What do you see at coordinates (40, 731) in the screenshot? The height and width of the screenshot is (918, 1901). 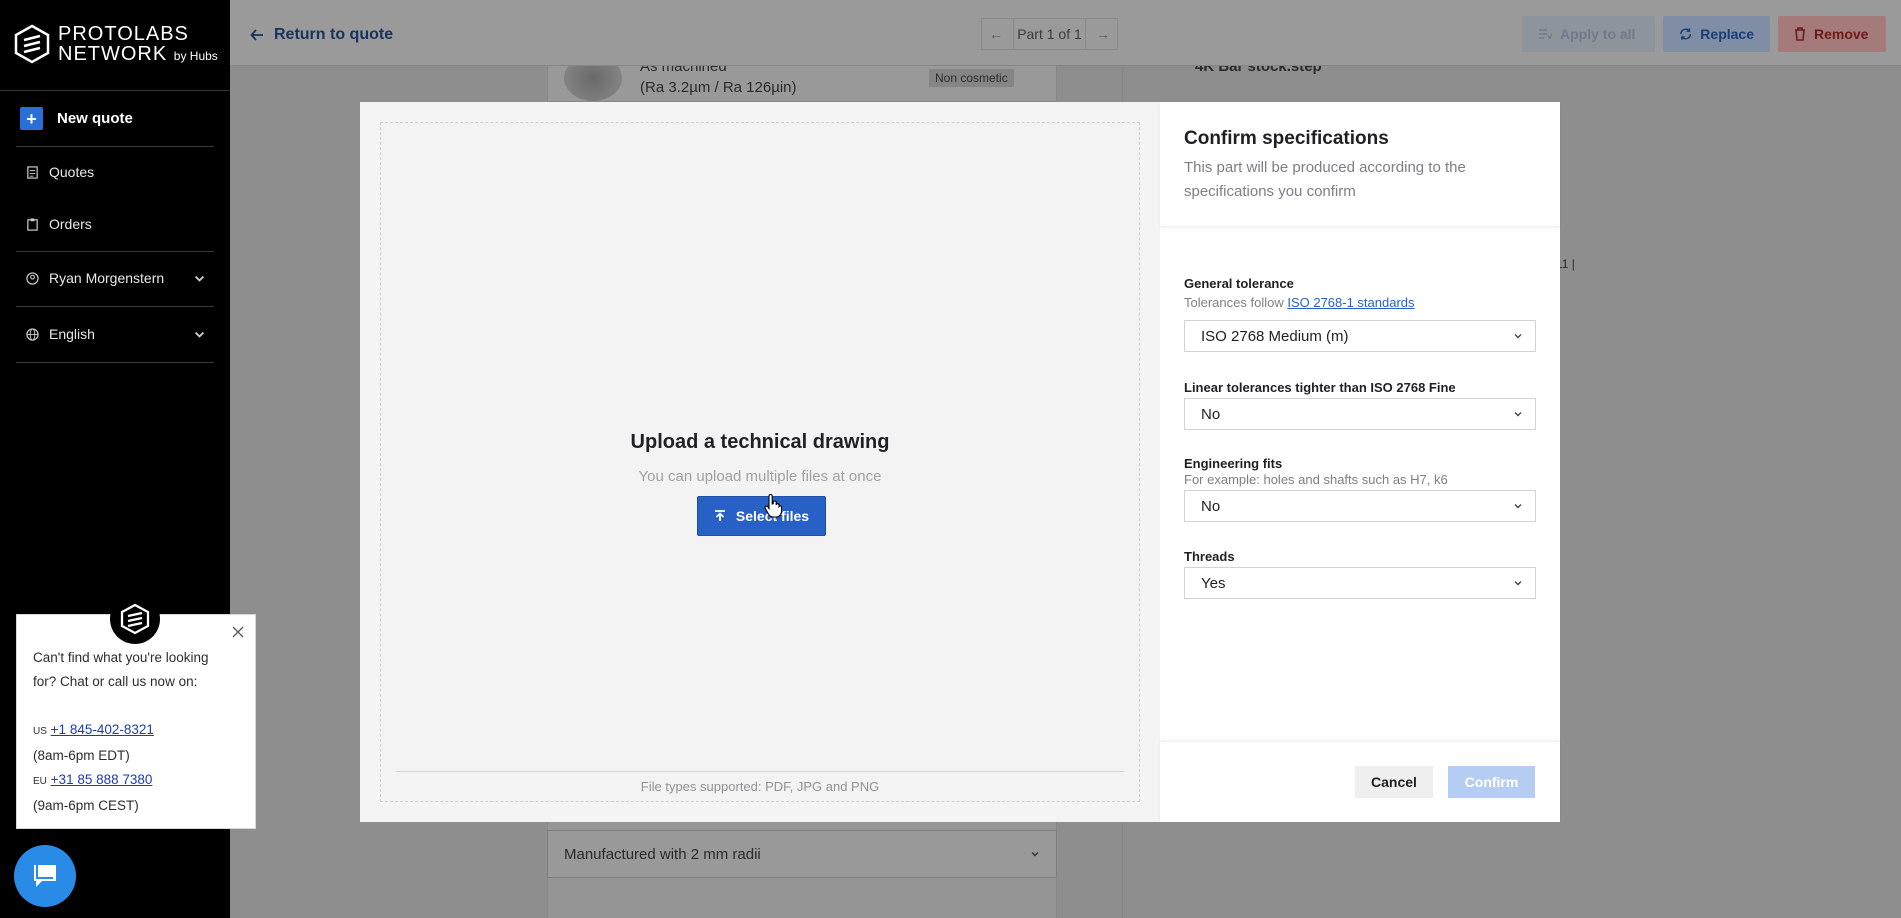 I see `us-code: US` at bounding box center [40, 731].